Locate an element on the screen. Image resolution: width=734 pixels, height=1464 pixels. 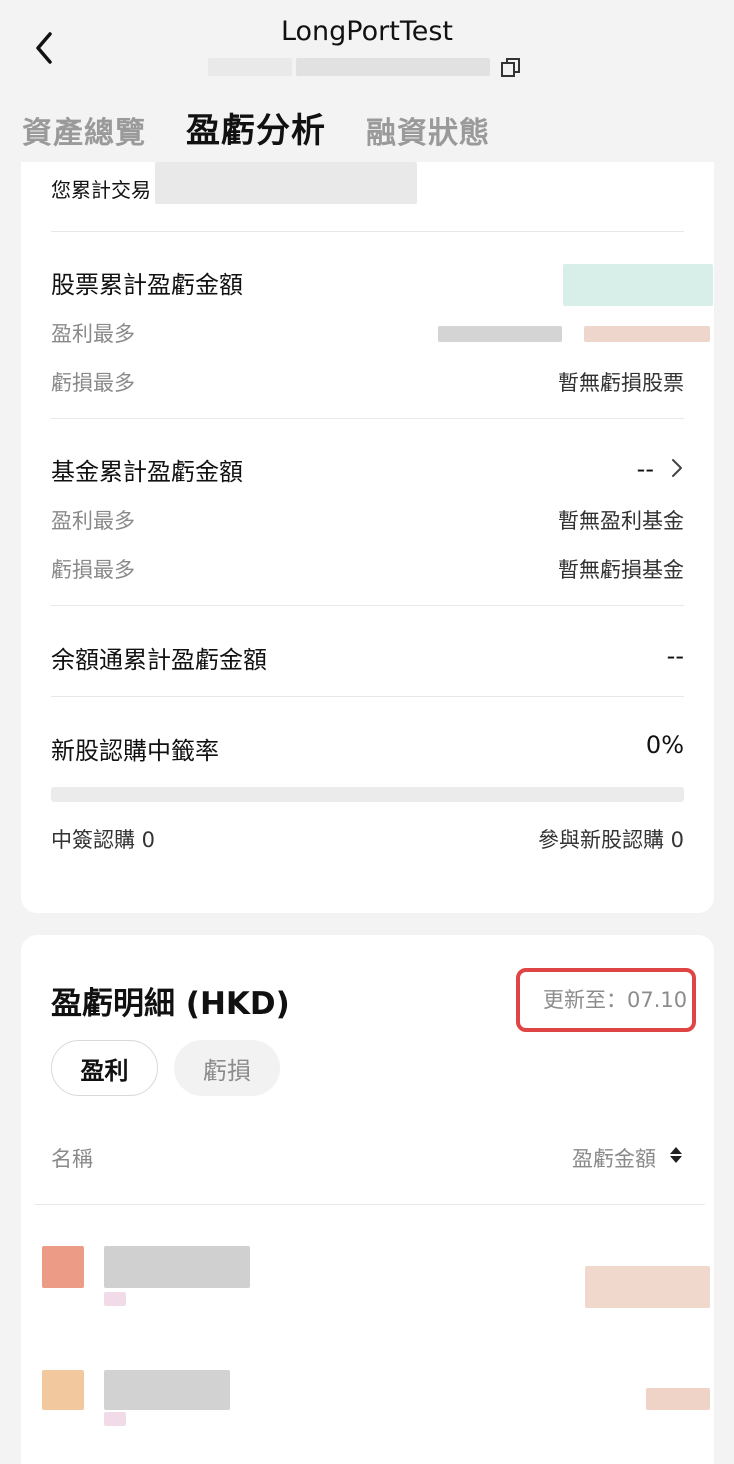
tab-pnl-analysis: 盈虧分析 is located at coordinates (256, 127).